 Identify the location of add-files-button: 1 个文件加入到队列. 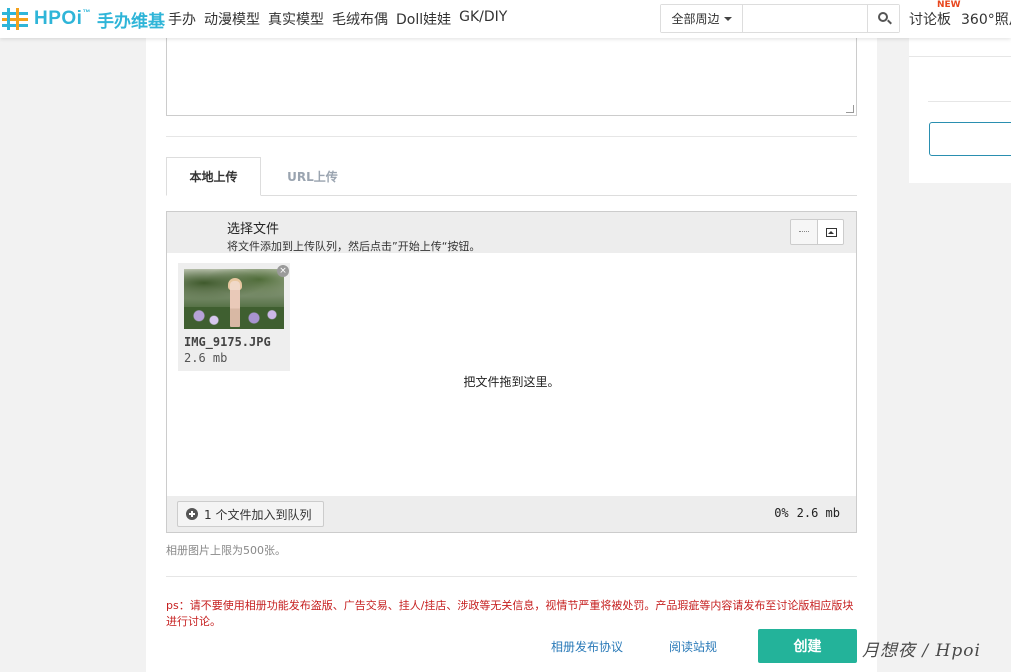
(251, 514).